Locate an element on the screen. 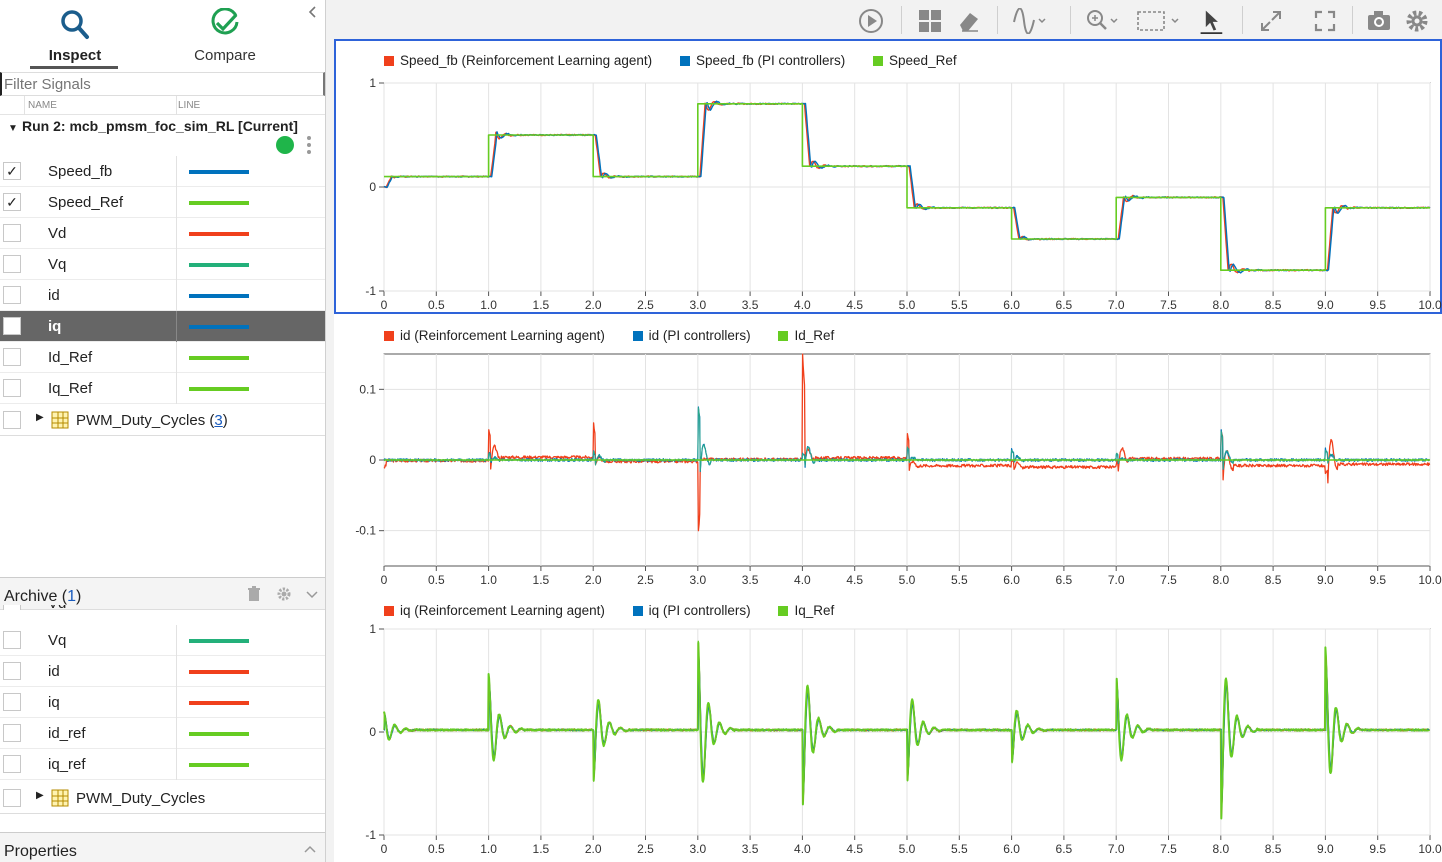  settings-gear-icon is located at coordinates (1417, 21).